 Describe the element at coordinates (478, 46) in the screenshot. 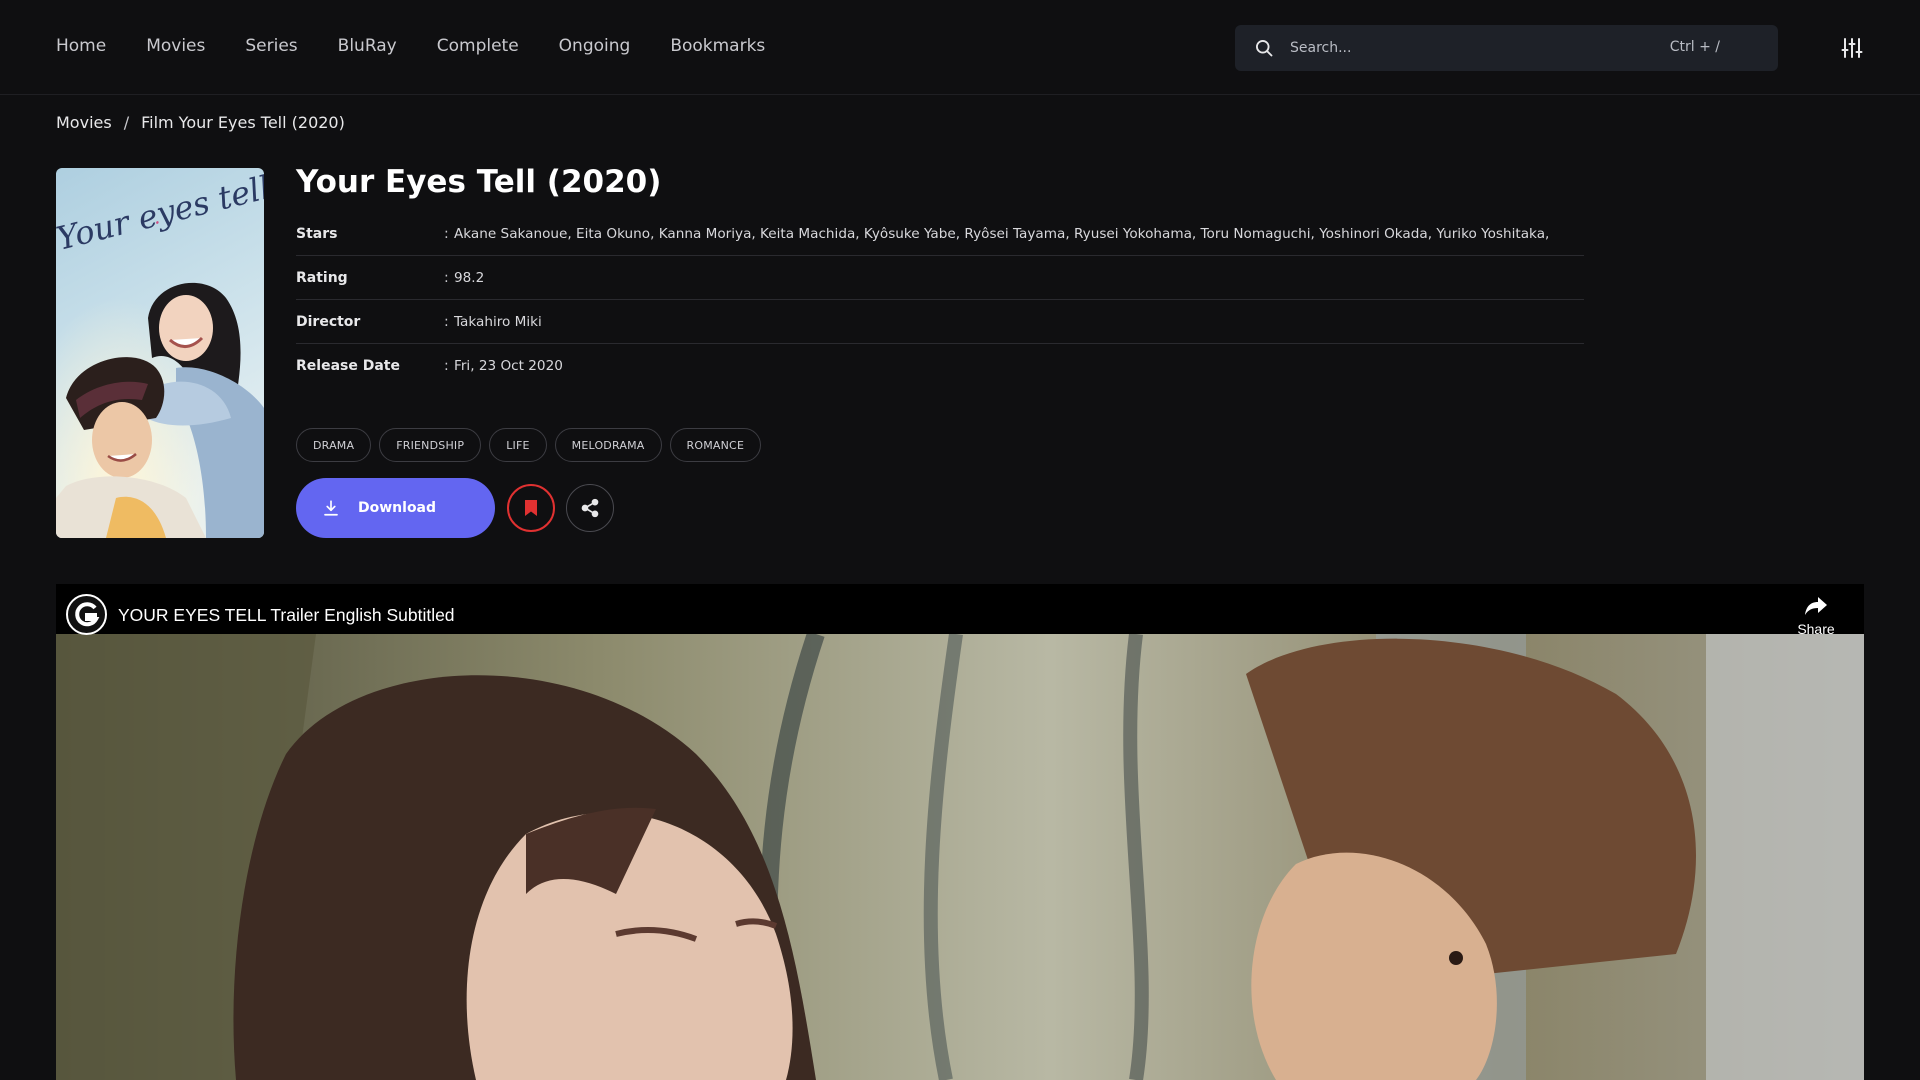

I see `nav-complete: Complete` at that location.